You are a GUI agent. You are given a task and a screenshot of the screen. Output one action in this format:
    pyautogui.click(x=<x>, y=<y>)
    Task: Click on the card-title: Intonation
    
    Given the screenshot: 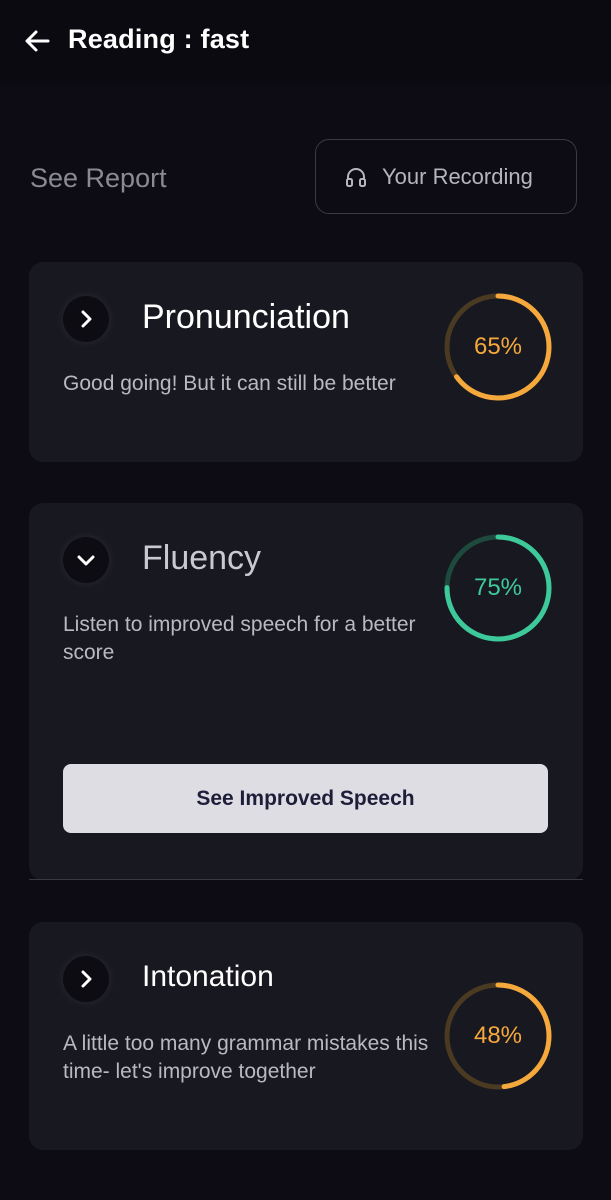 What is the action you would take?
    pyautogui.click(x=208, y=976)
    